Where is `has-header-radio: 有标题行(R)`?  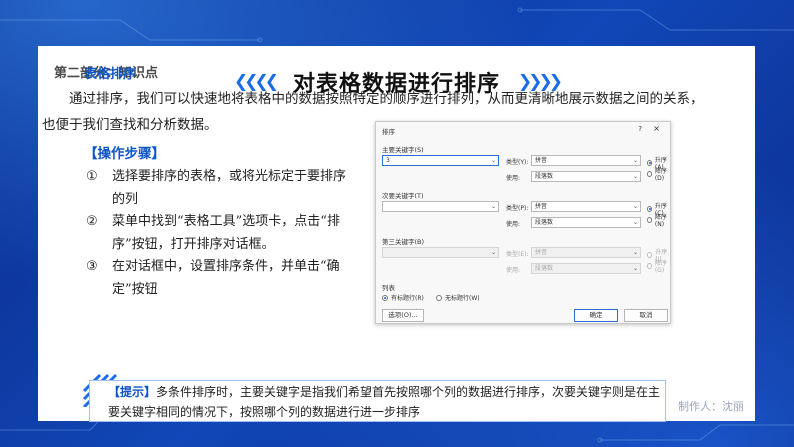
has-header-radio: 有标题行(R) is located at coordinates (403, 297).